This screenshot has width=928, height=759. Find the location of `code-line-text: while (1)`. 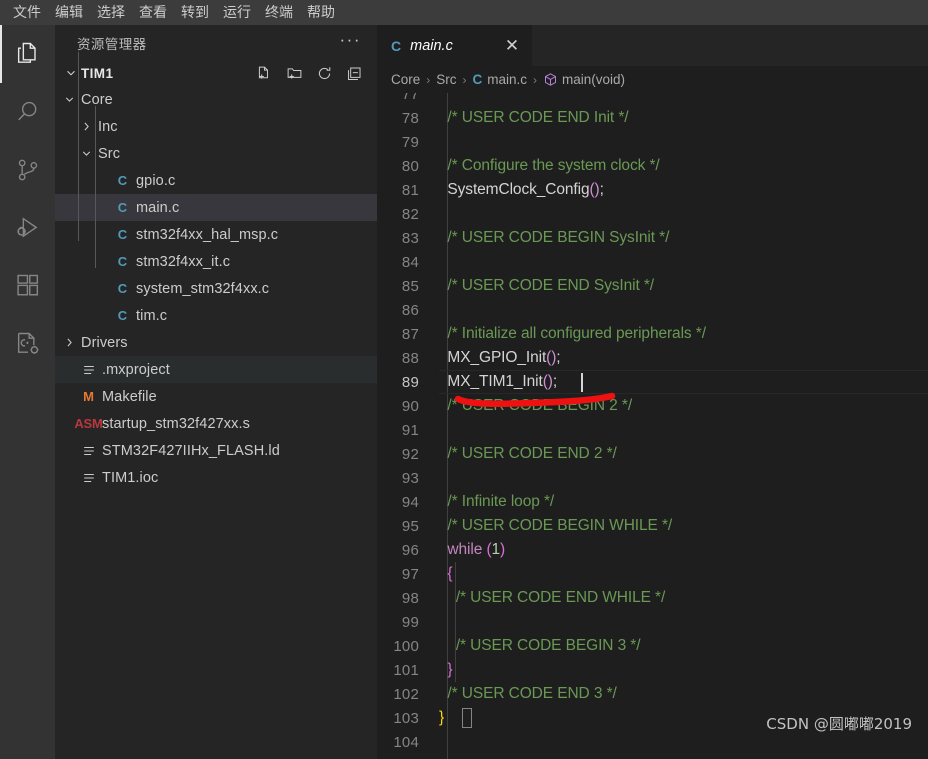

code-line-text: while (1) is located at coordinates (476, 549).